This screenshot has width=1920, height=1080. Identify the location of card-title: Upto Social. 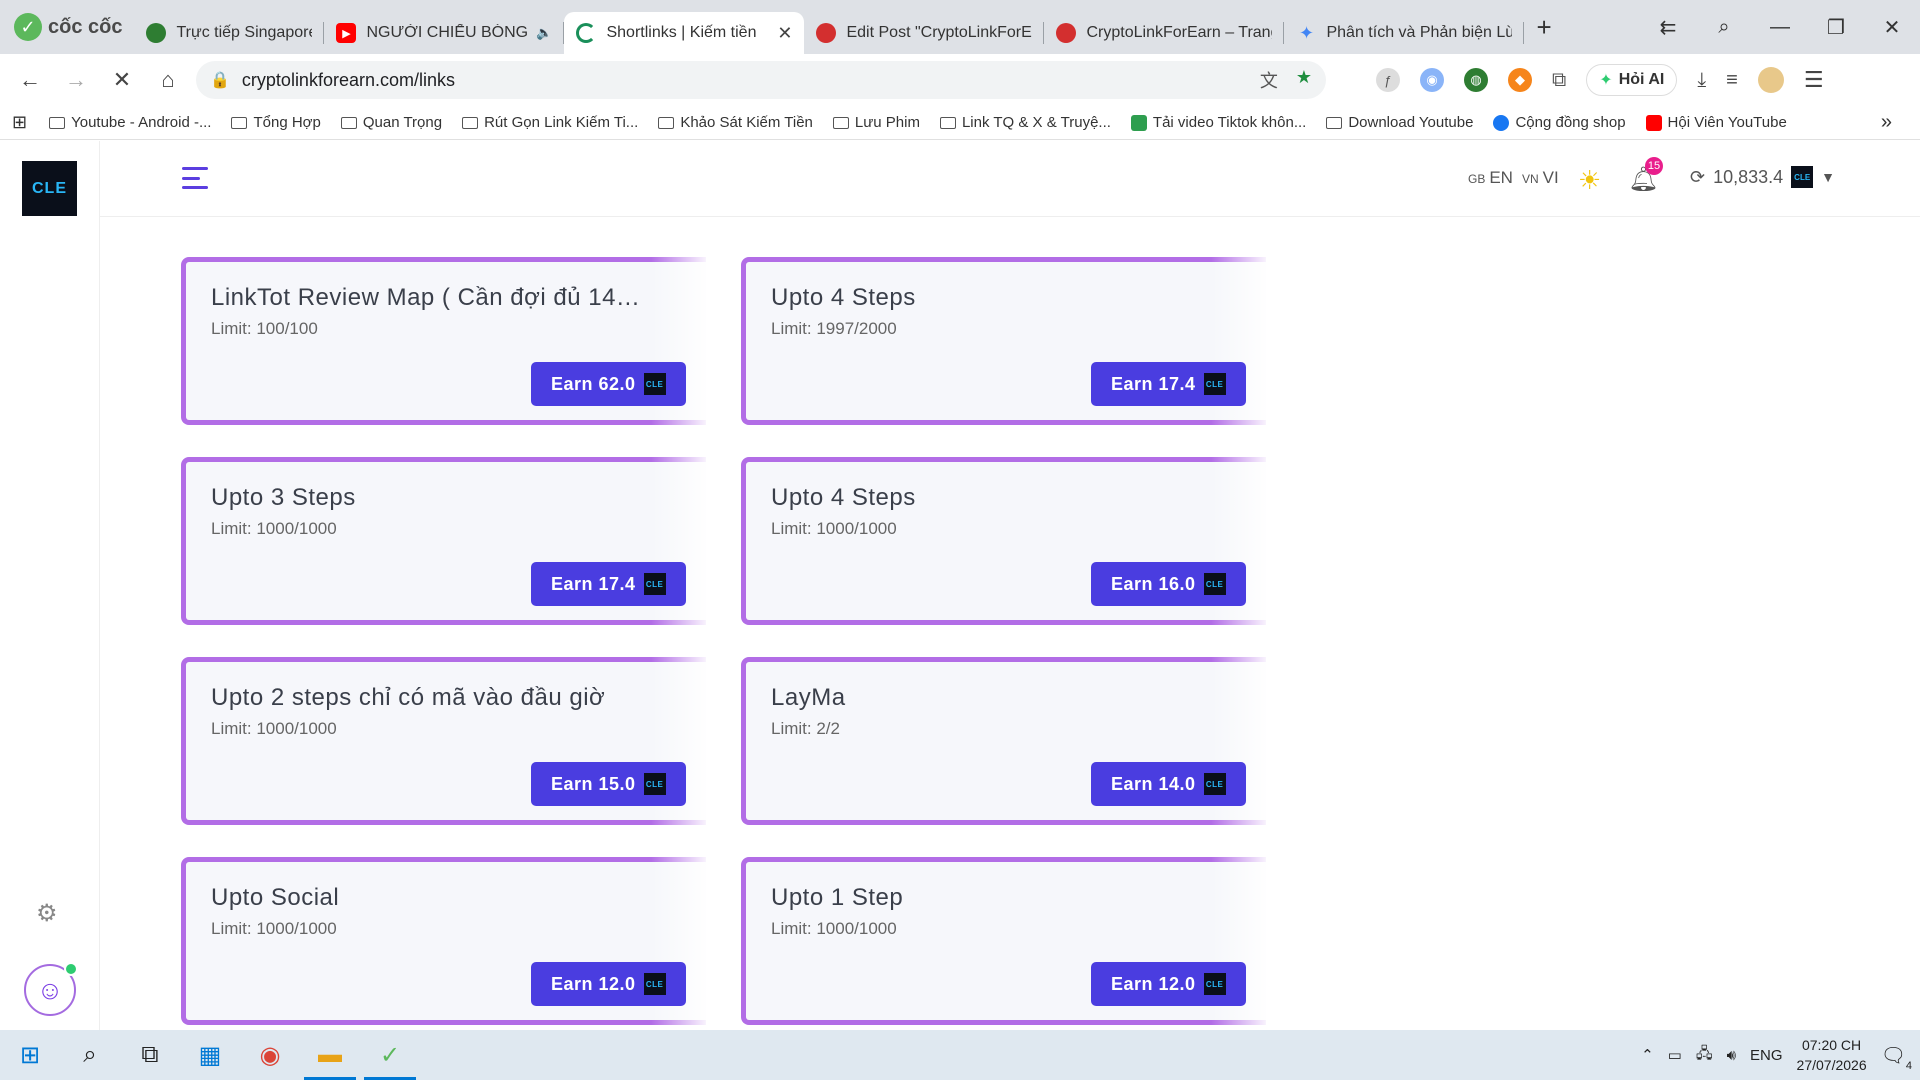
(275, 897).